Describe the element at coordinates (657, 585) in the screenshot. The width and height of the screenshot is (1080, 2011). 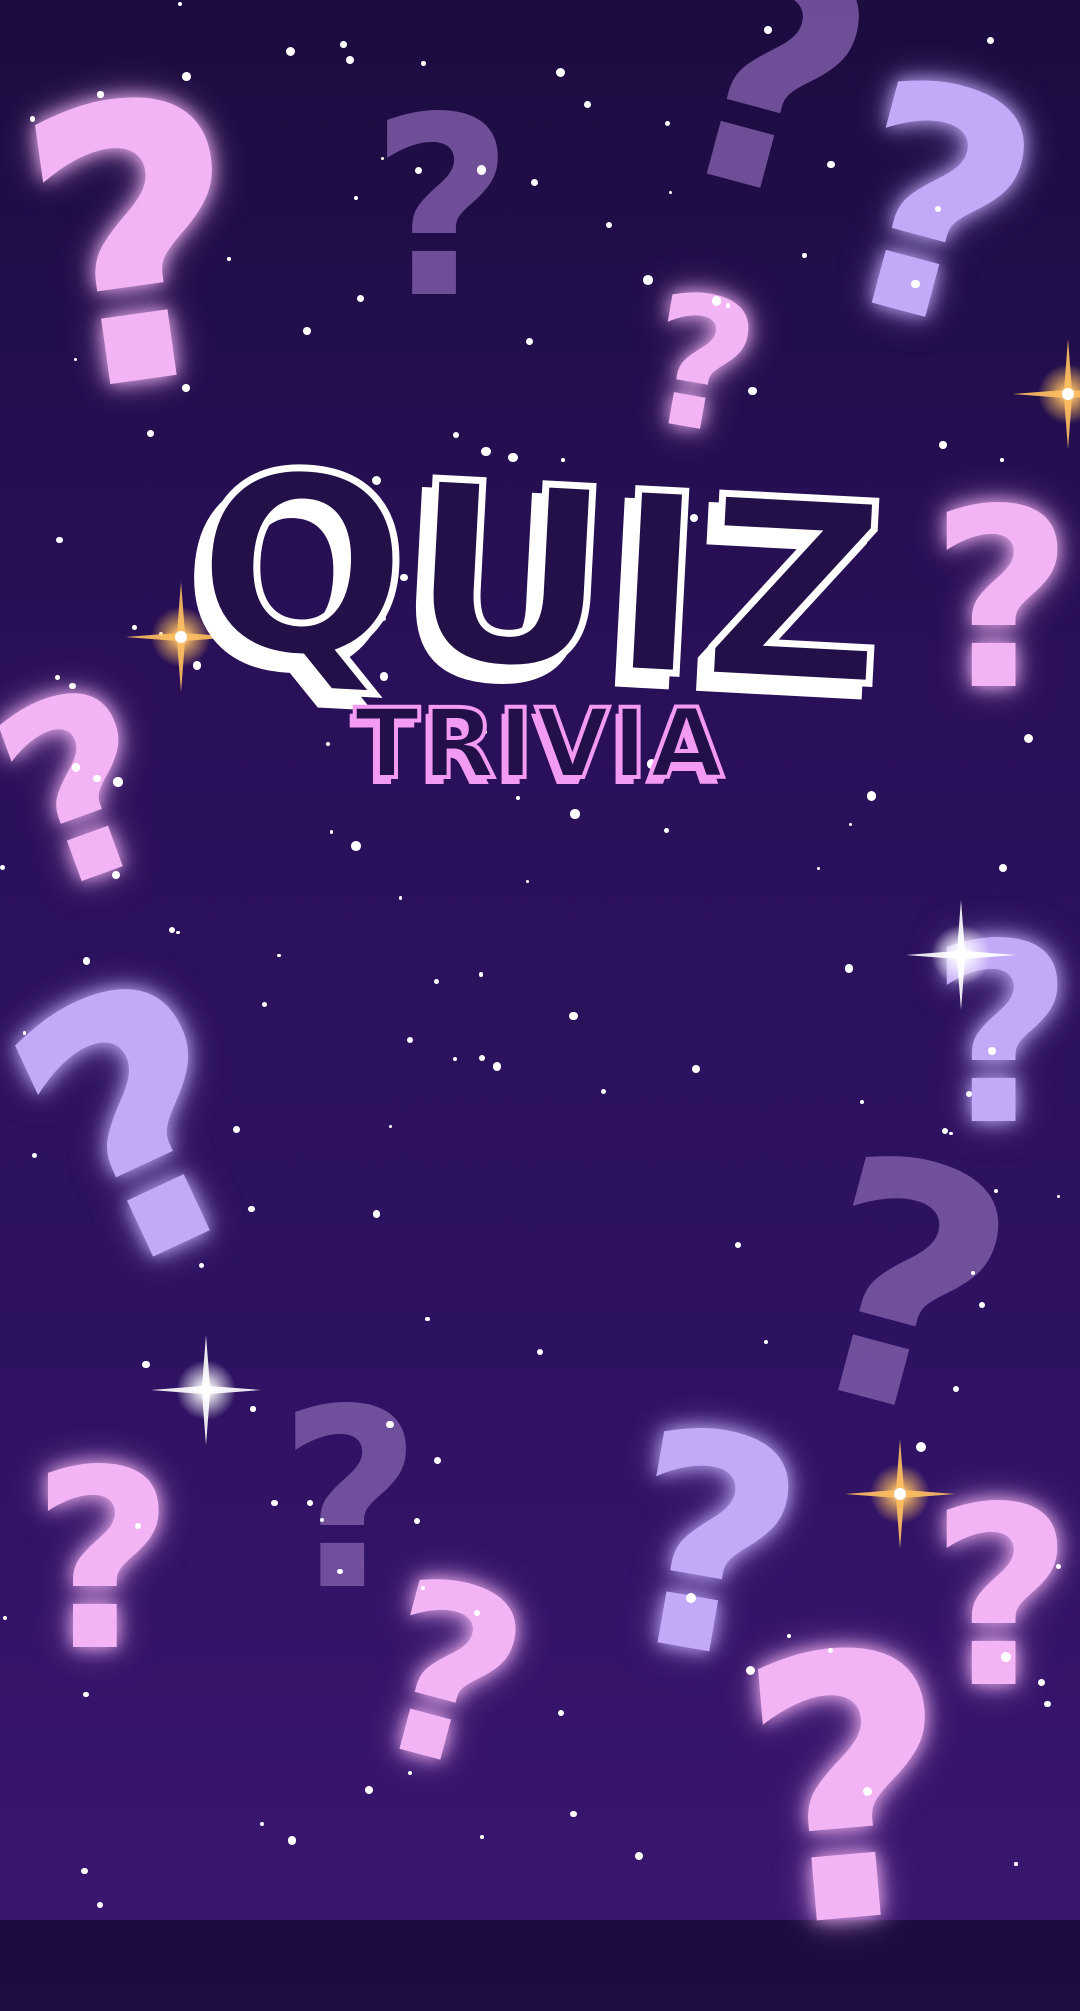
I see `title-letter-i: I` at that location.